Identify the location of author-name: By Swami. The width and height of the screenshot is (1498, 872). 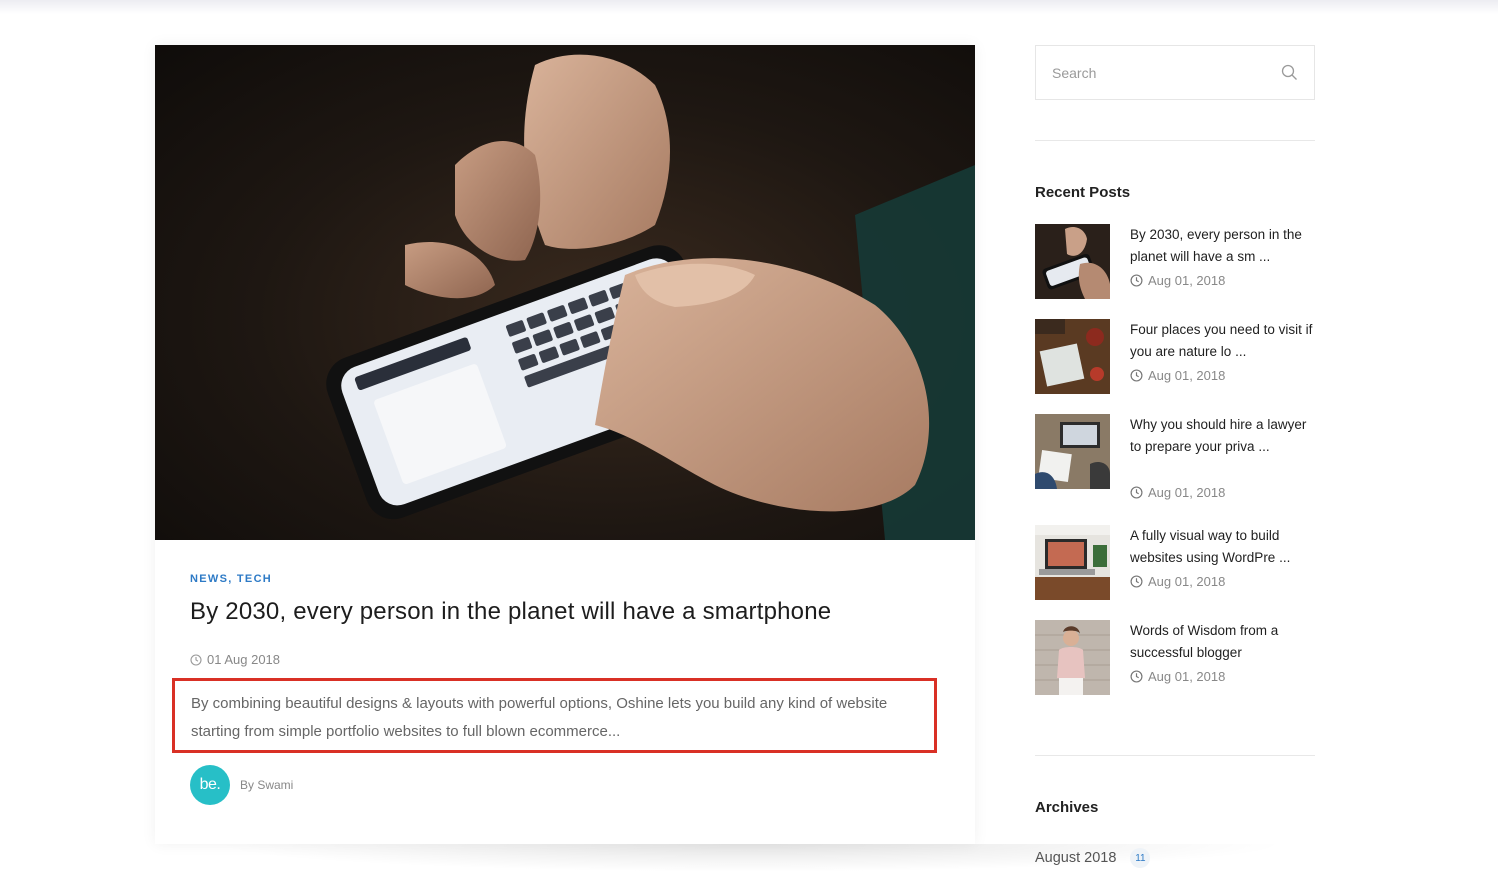
(266, 785).